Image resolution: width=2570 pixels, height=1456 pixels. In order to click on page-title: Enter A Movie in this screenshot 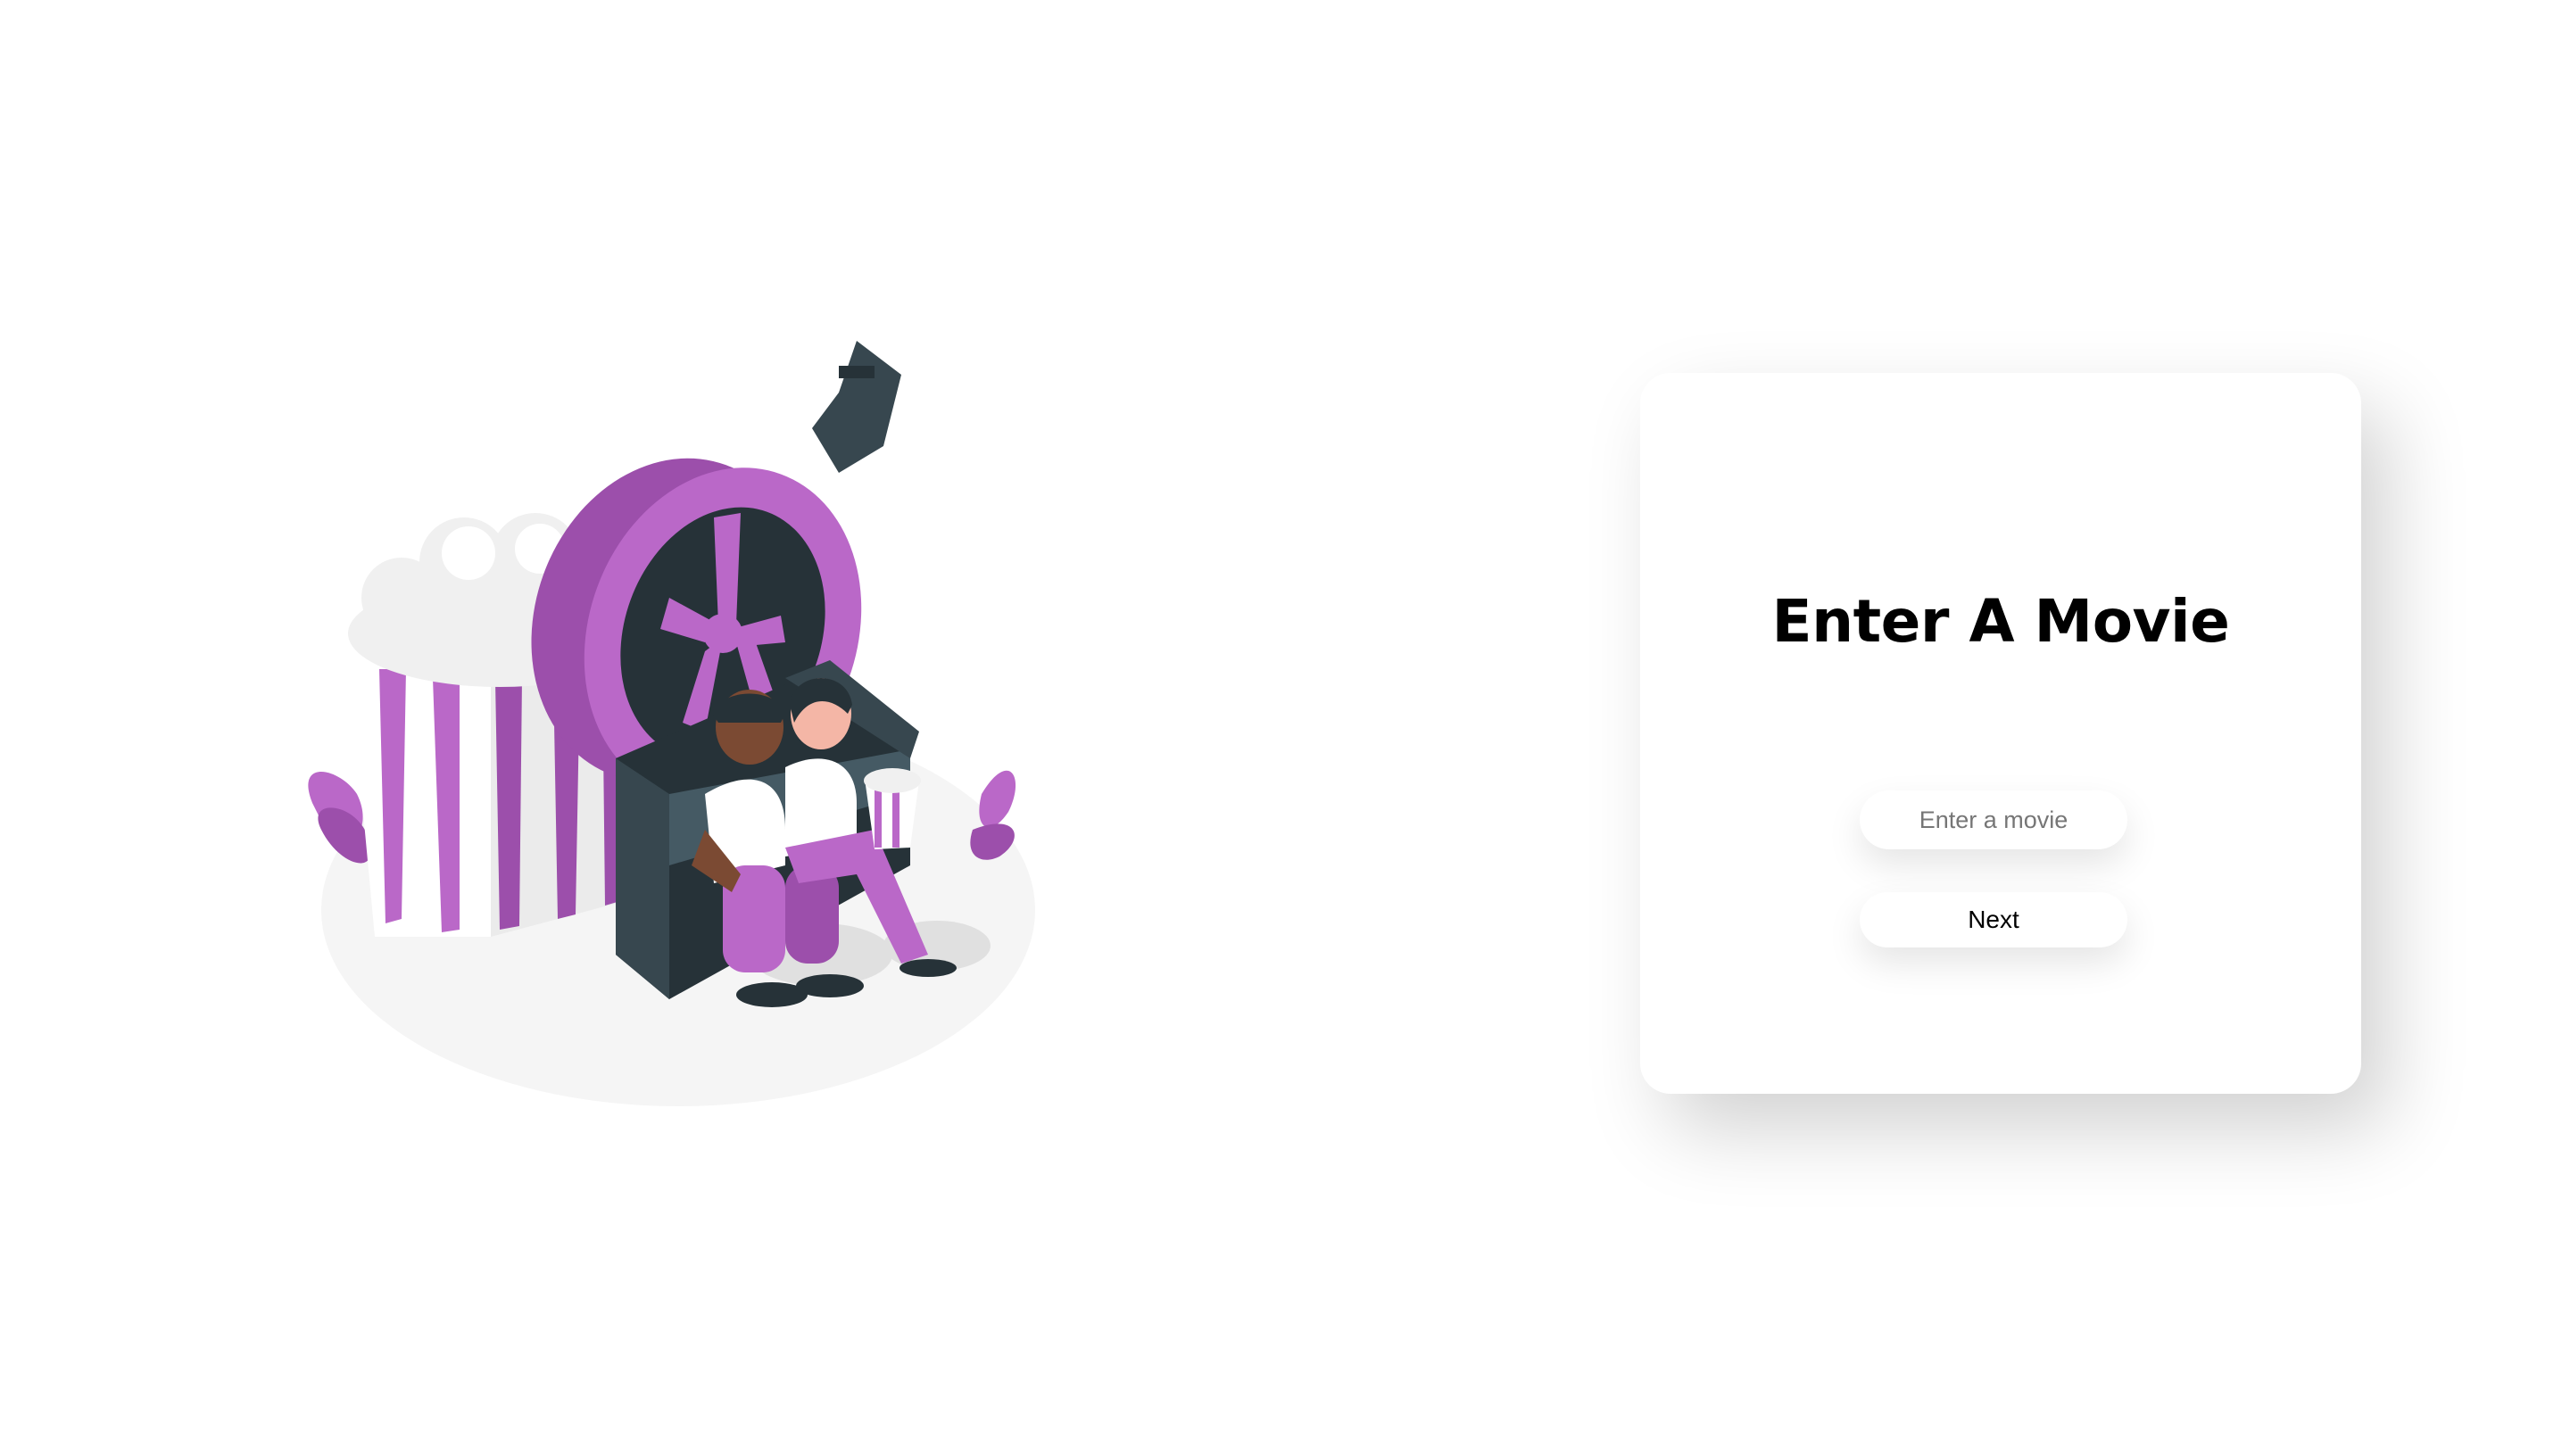, I will do `click(2000, 621)`.